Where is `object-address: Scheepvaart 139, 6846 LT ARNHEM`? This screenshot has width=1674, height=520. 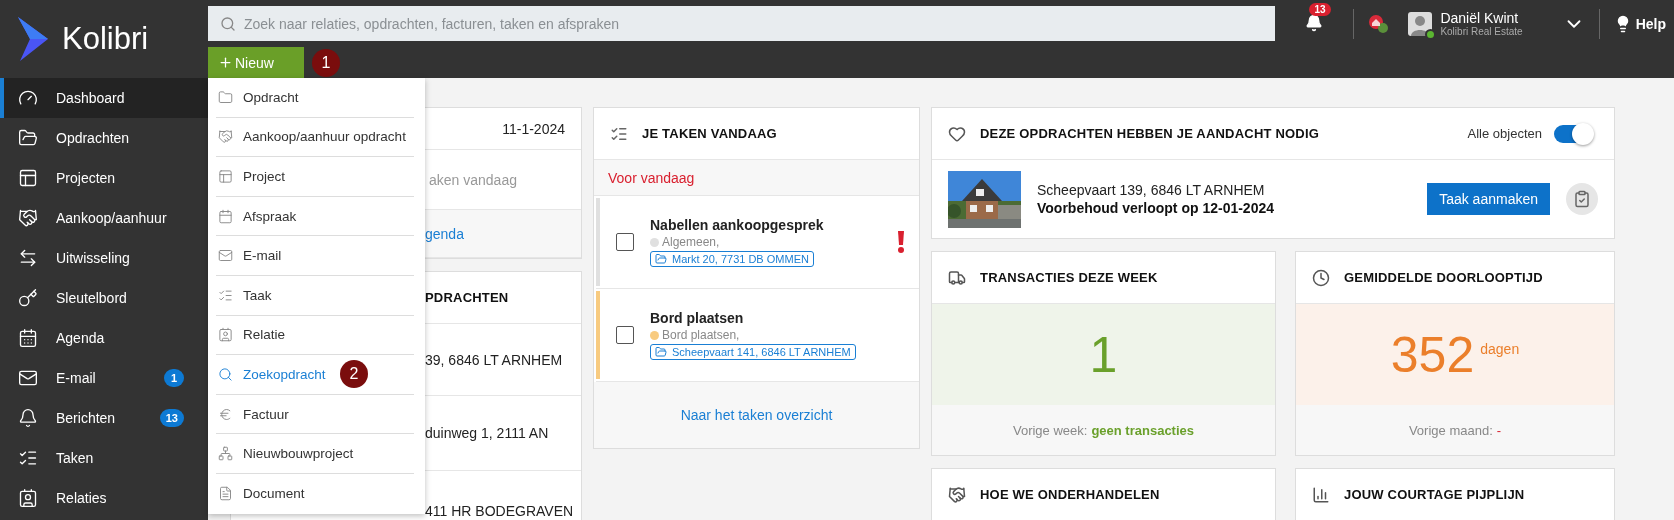
object-address: Scheepvaart 139, 6846 LT ARNHEM is located at coordinates (1151, 190).